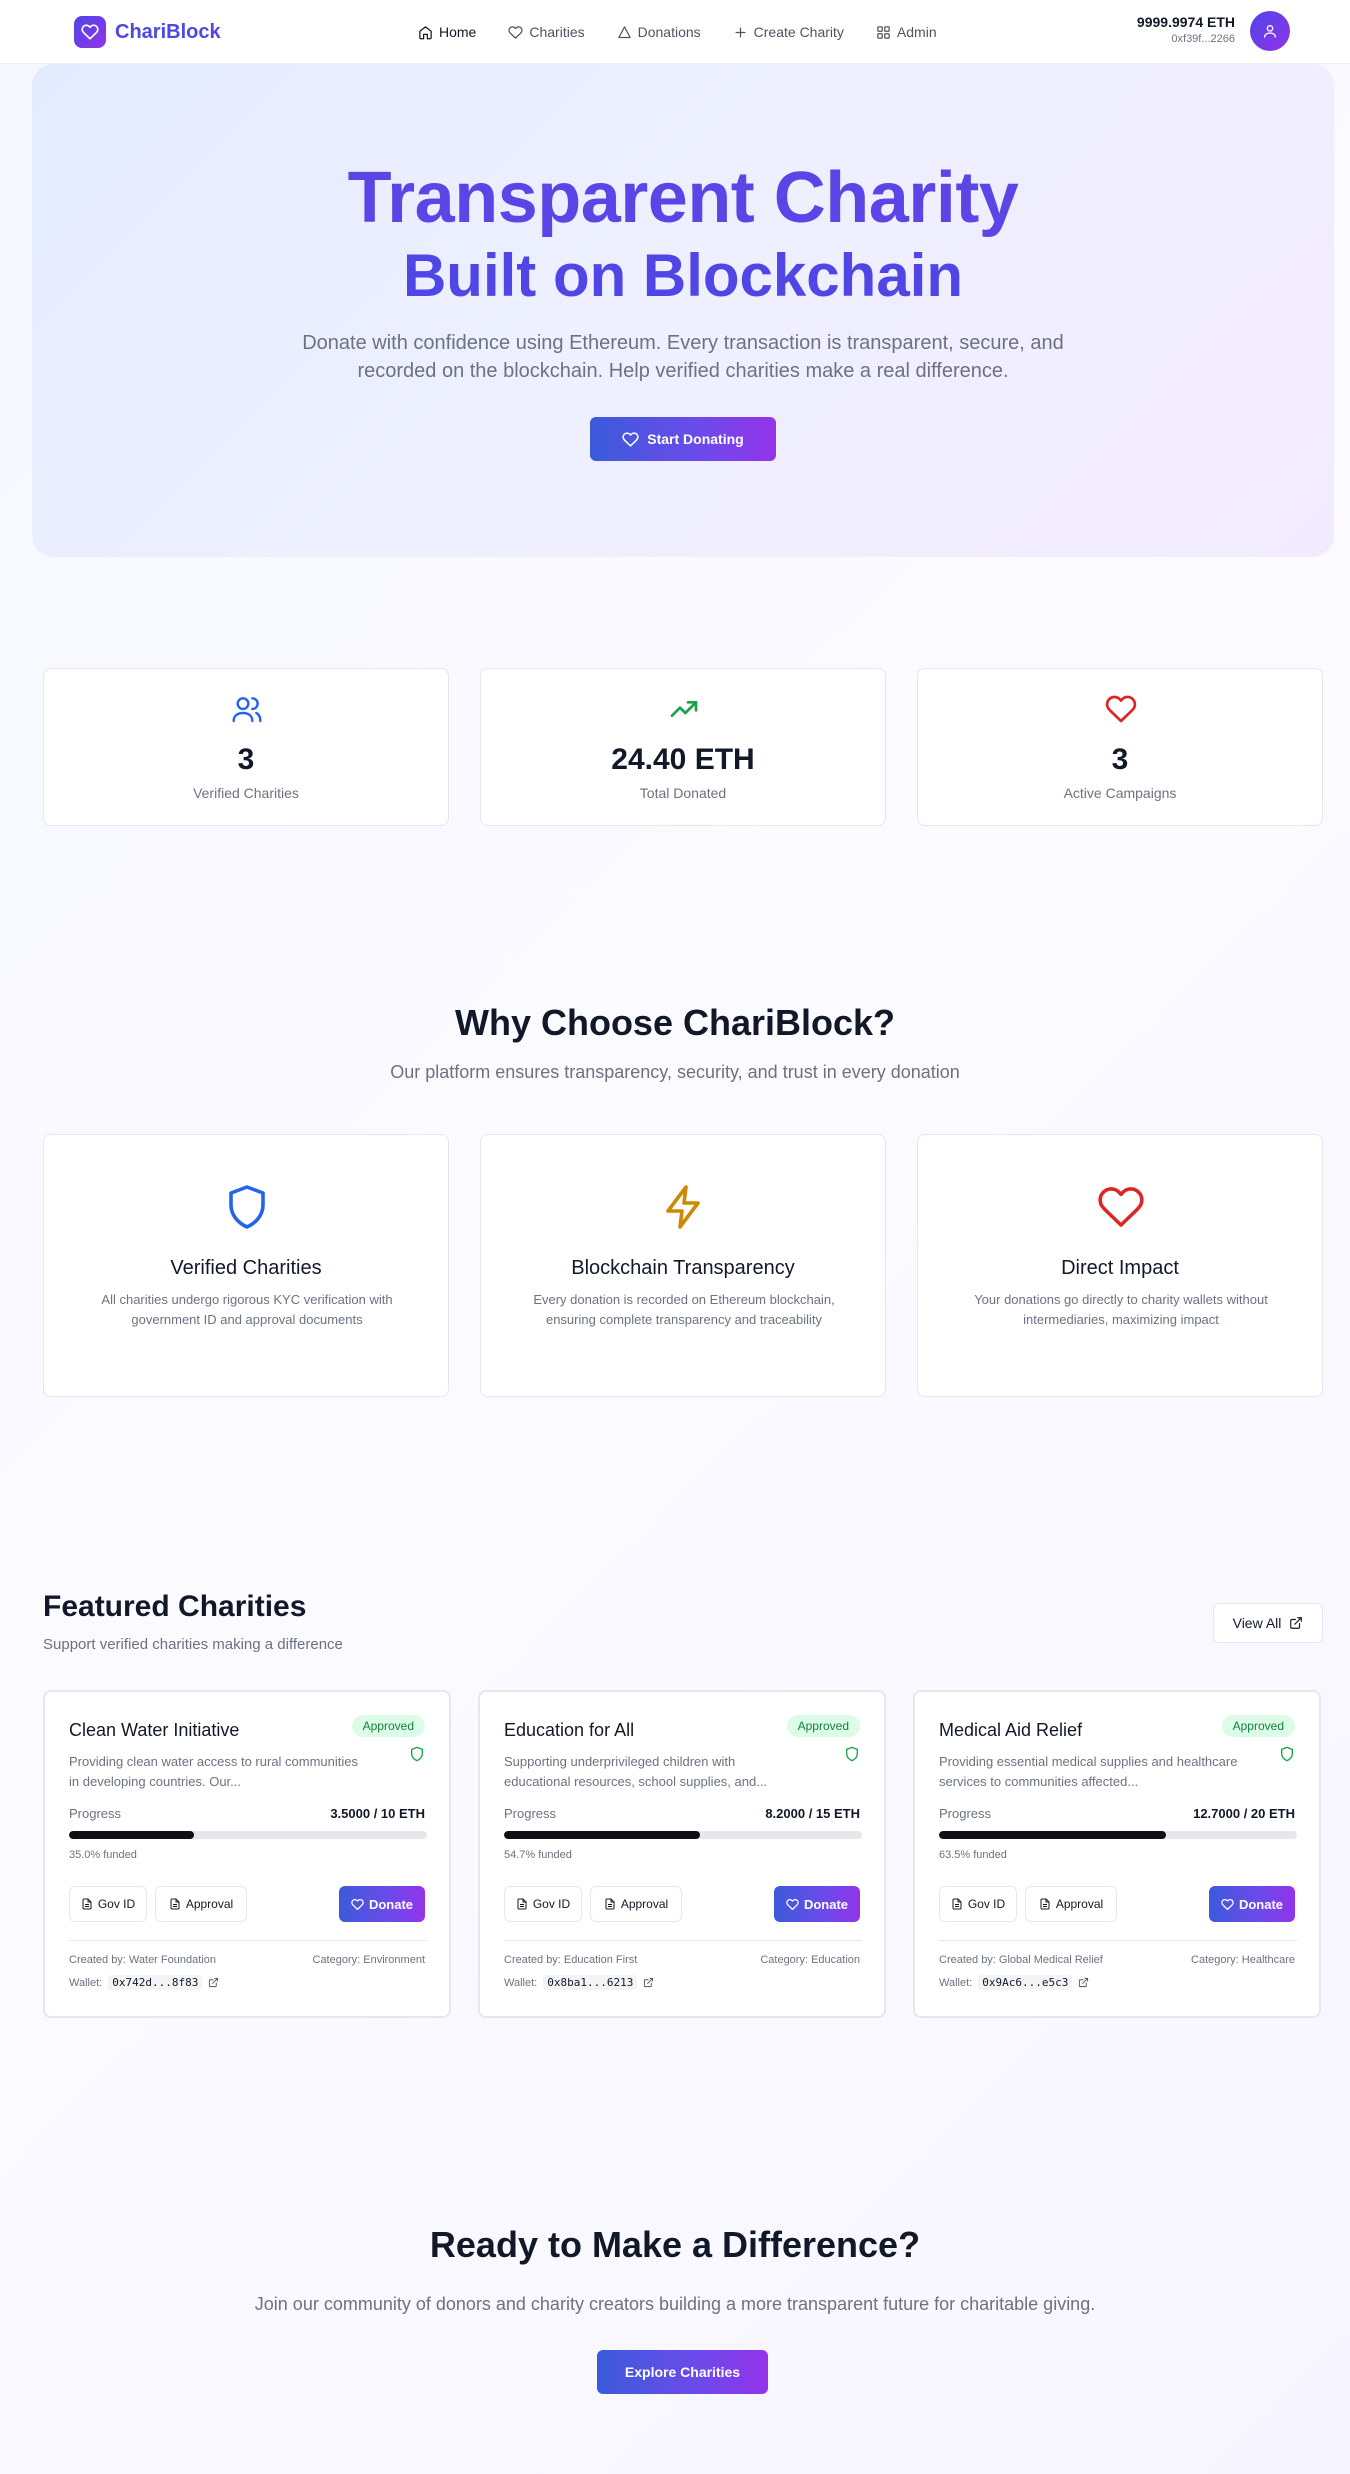  Describe the element at coordinates (1270, 31) in the screenshot. I see `user-avatar` at that location.